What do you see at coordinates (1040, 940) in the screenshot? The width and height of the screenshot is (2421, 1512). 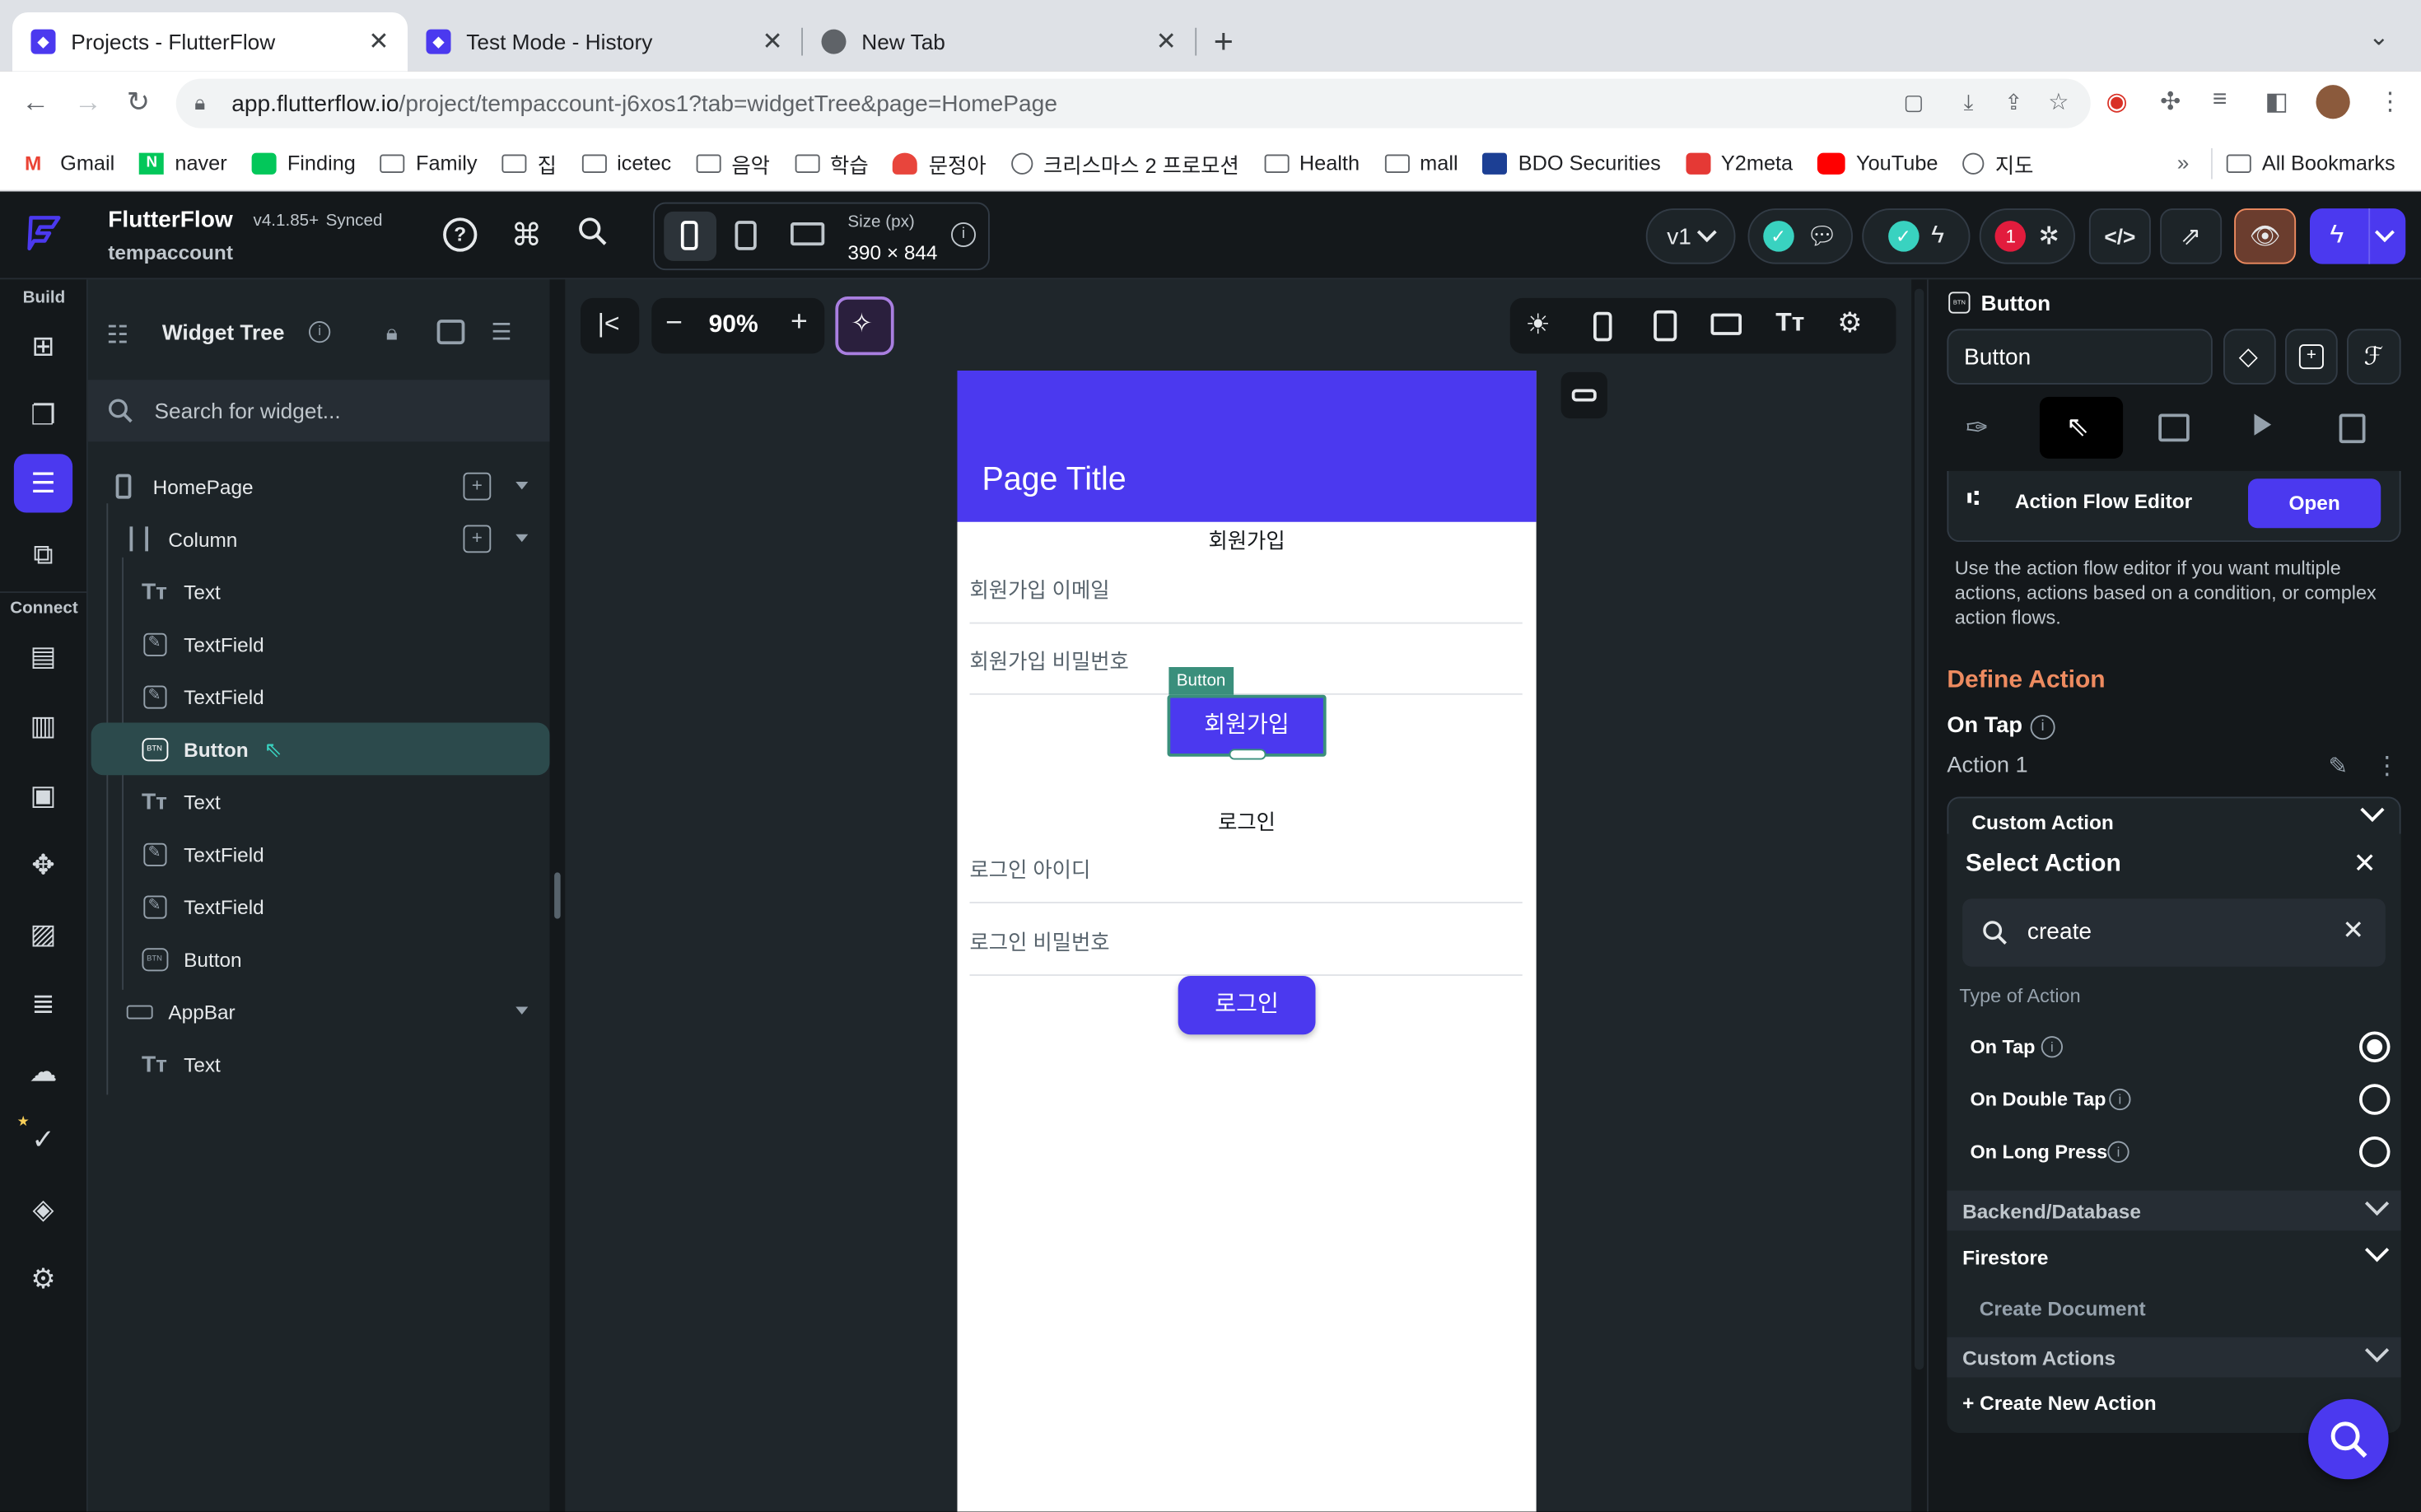 I see `login-password-field: 로그인 비밀번호` at bounding box center [1040, 940].